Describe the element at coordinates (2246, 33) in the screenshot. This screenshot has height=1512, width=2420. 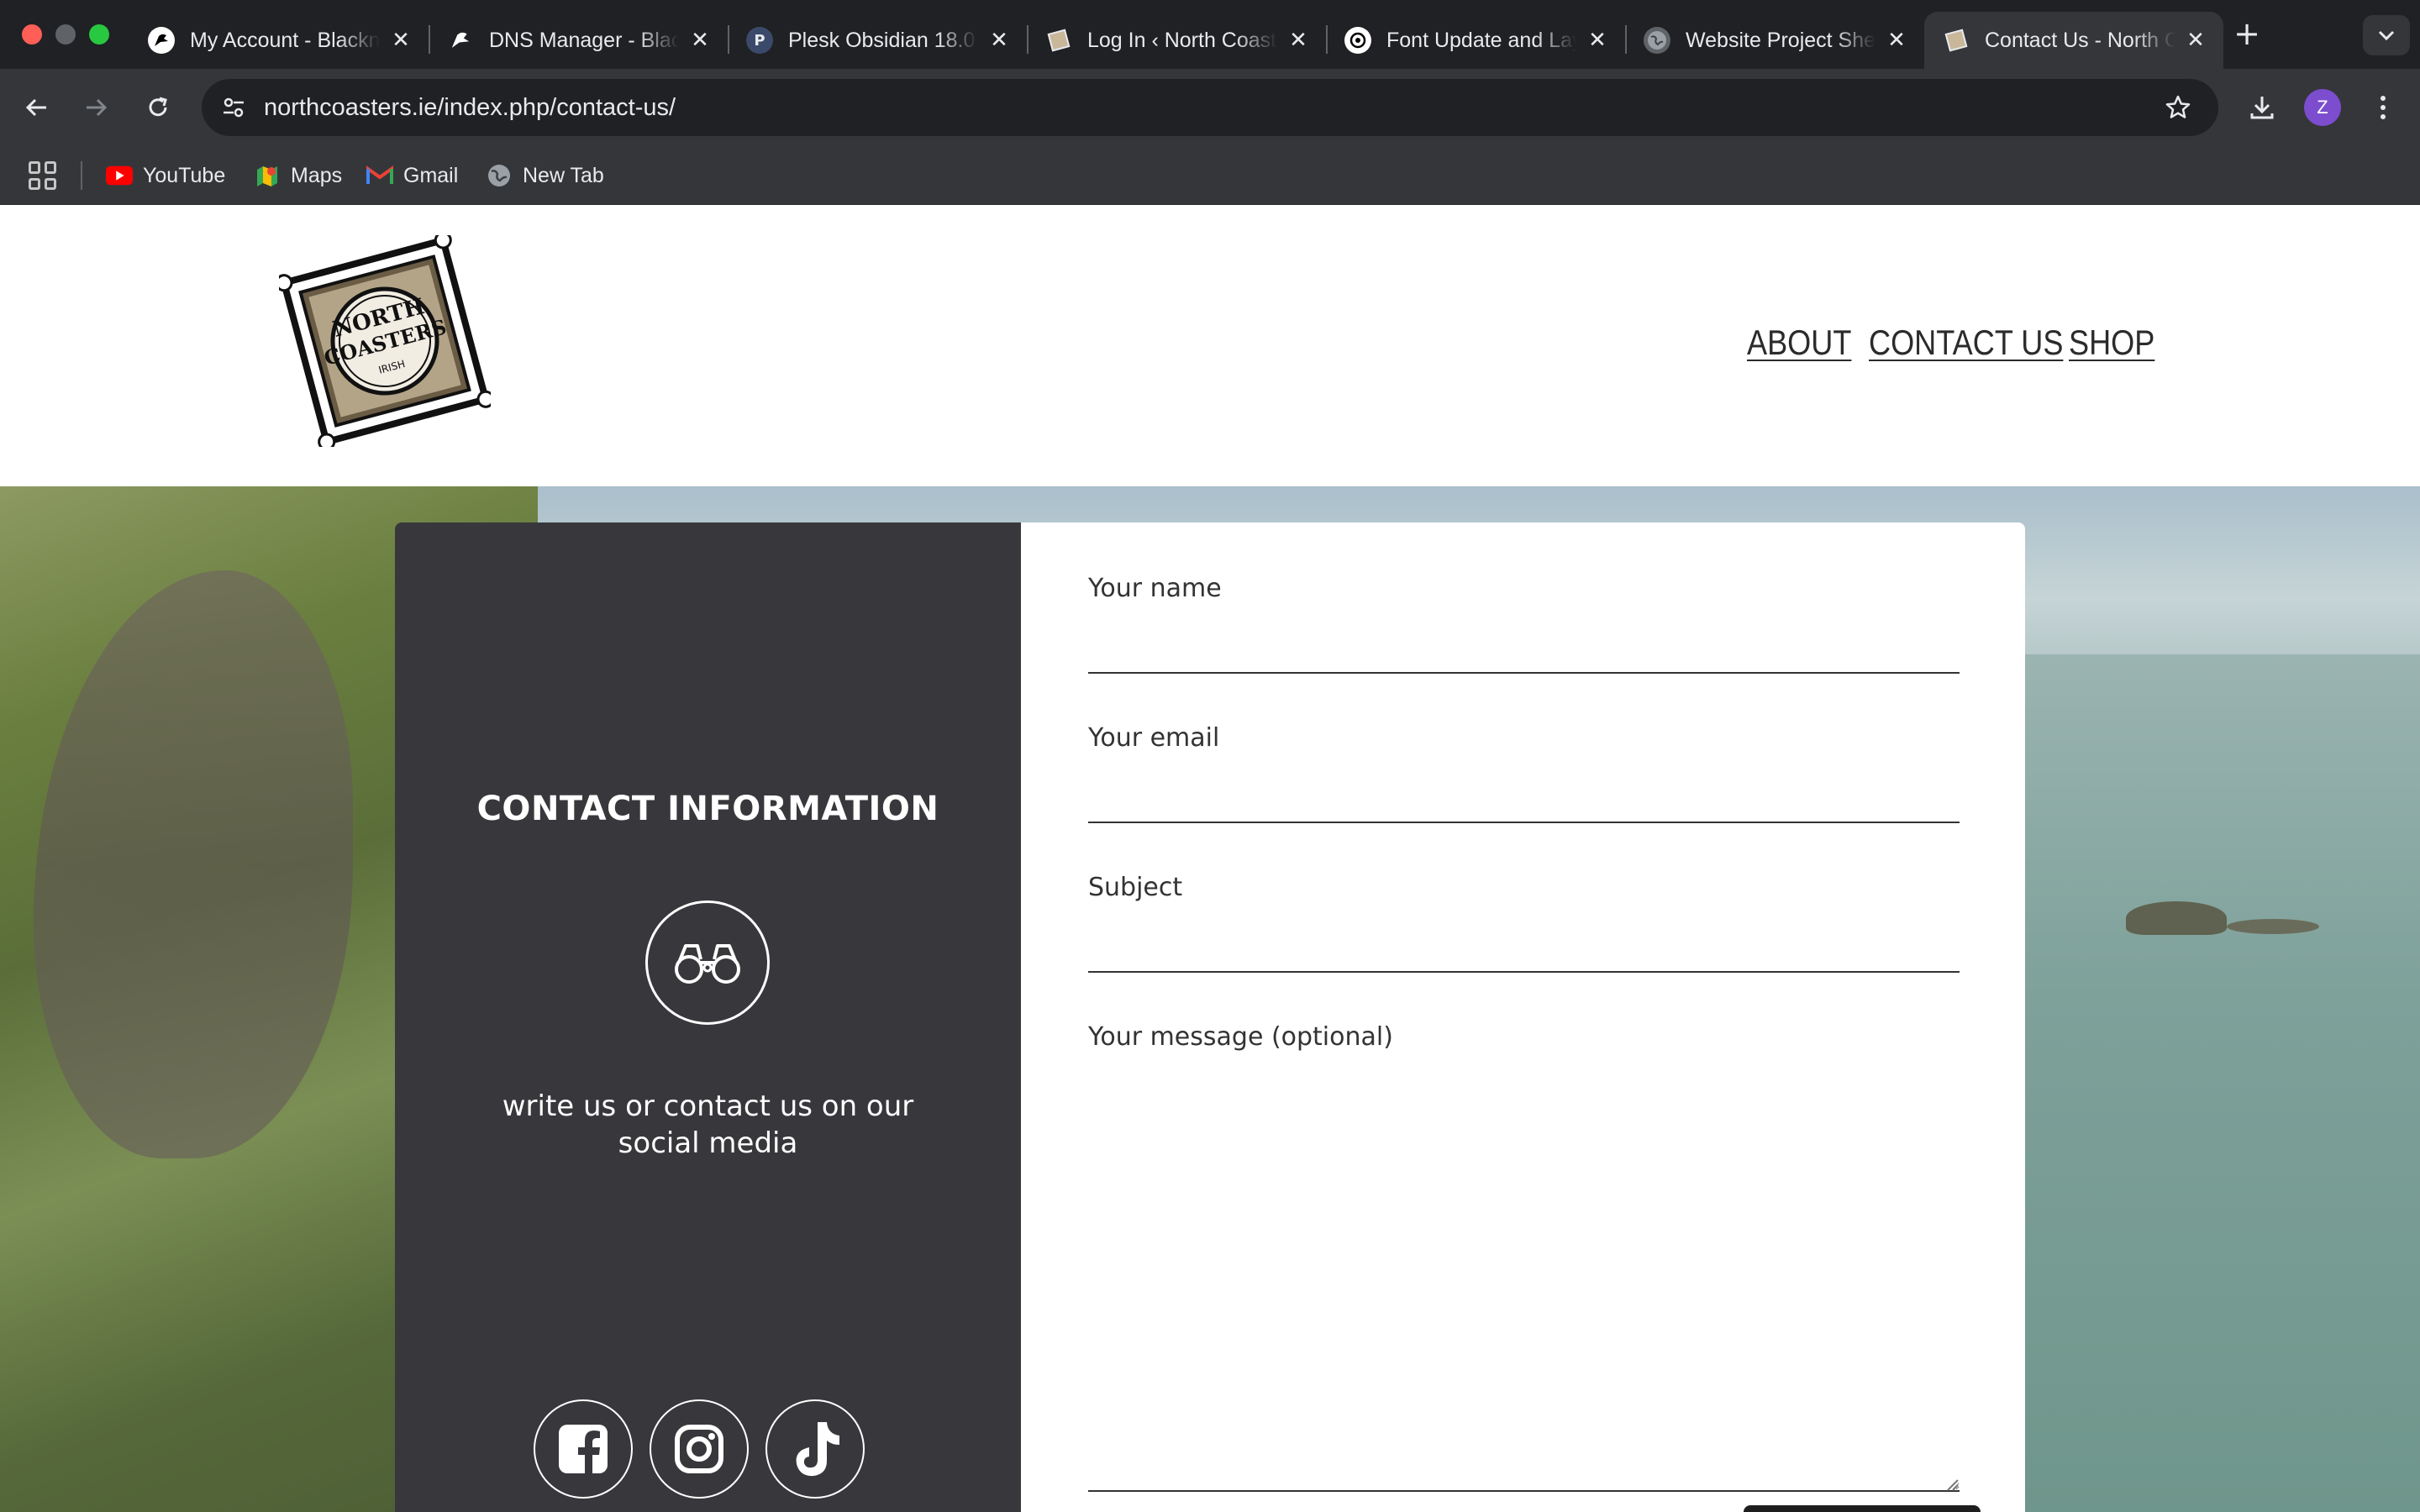
I see `new-tab-button: +` at that location.